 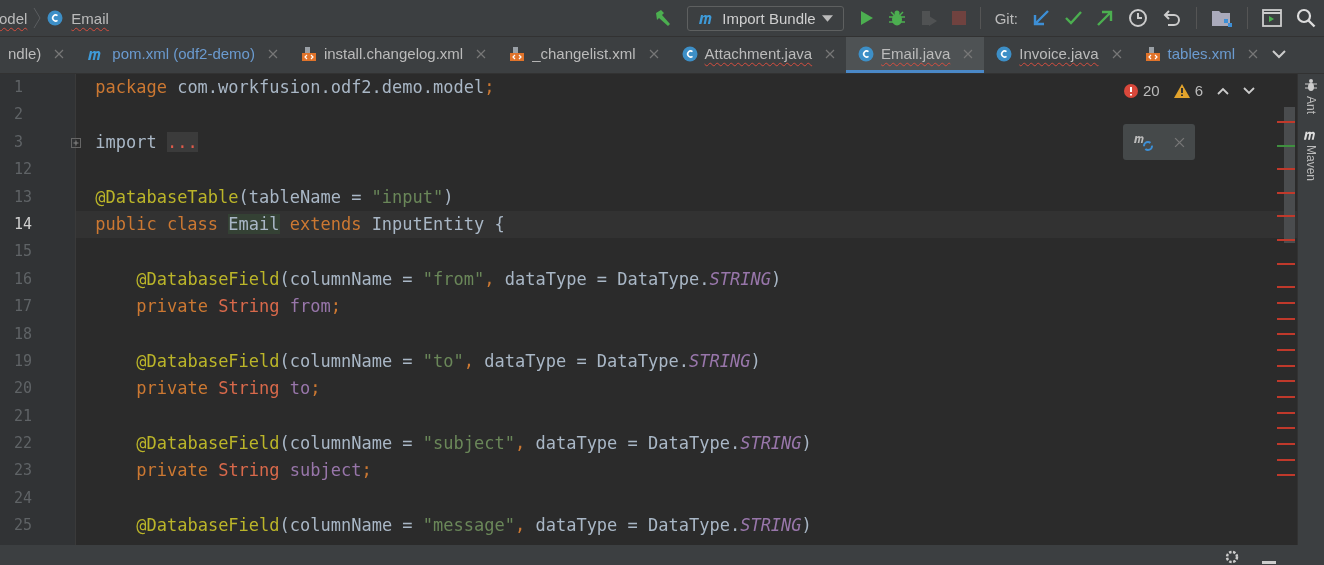 I want to click on history-icon, so click(x=1138, y=18).